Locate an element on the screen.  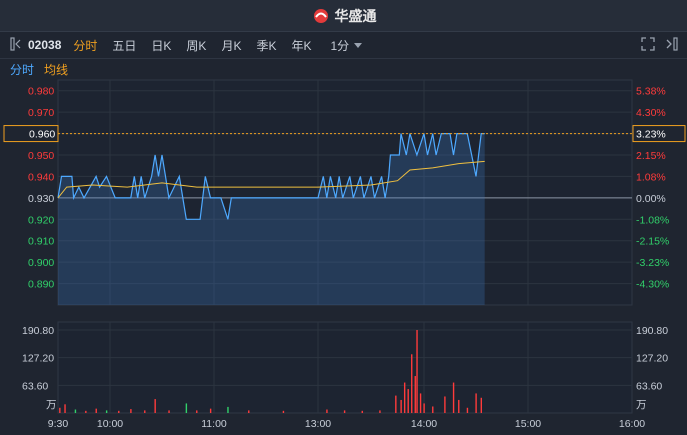
pct-tick-label: -2.15% is located at coordinates (652, 242).